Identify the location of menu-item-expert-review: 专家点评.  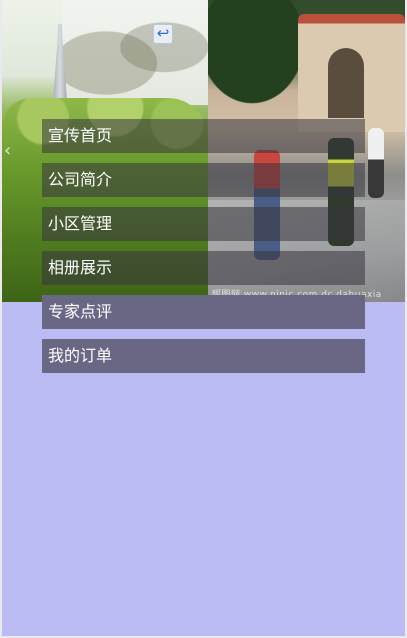
(203, 312).